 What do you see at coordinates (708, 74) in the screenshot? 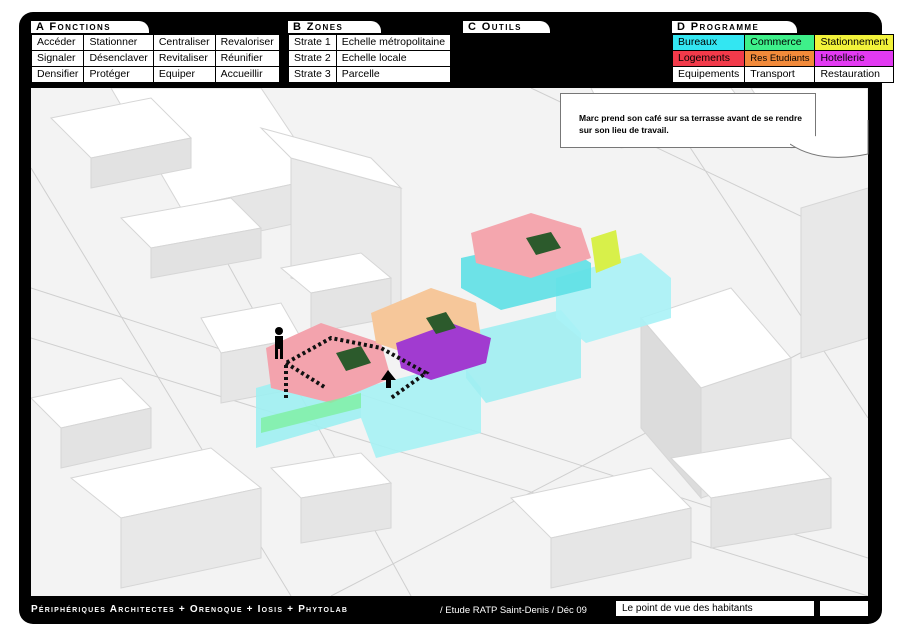
I see `programme-equipements: Equipements` at bounding box center [708, 74].